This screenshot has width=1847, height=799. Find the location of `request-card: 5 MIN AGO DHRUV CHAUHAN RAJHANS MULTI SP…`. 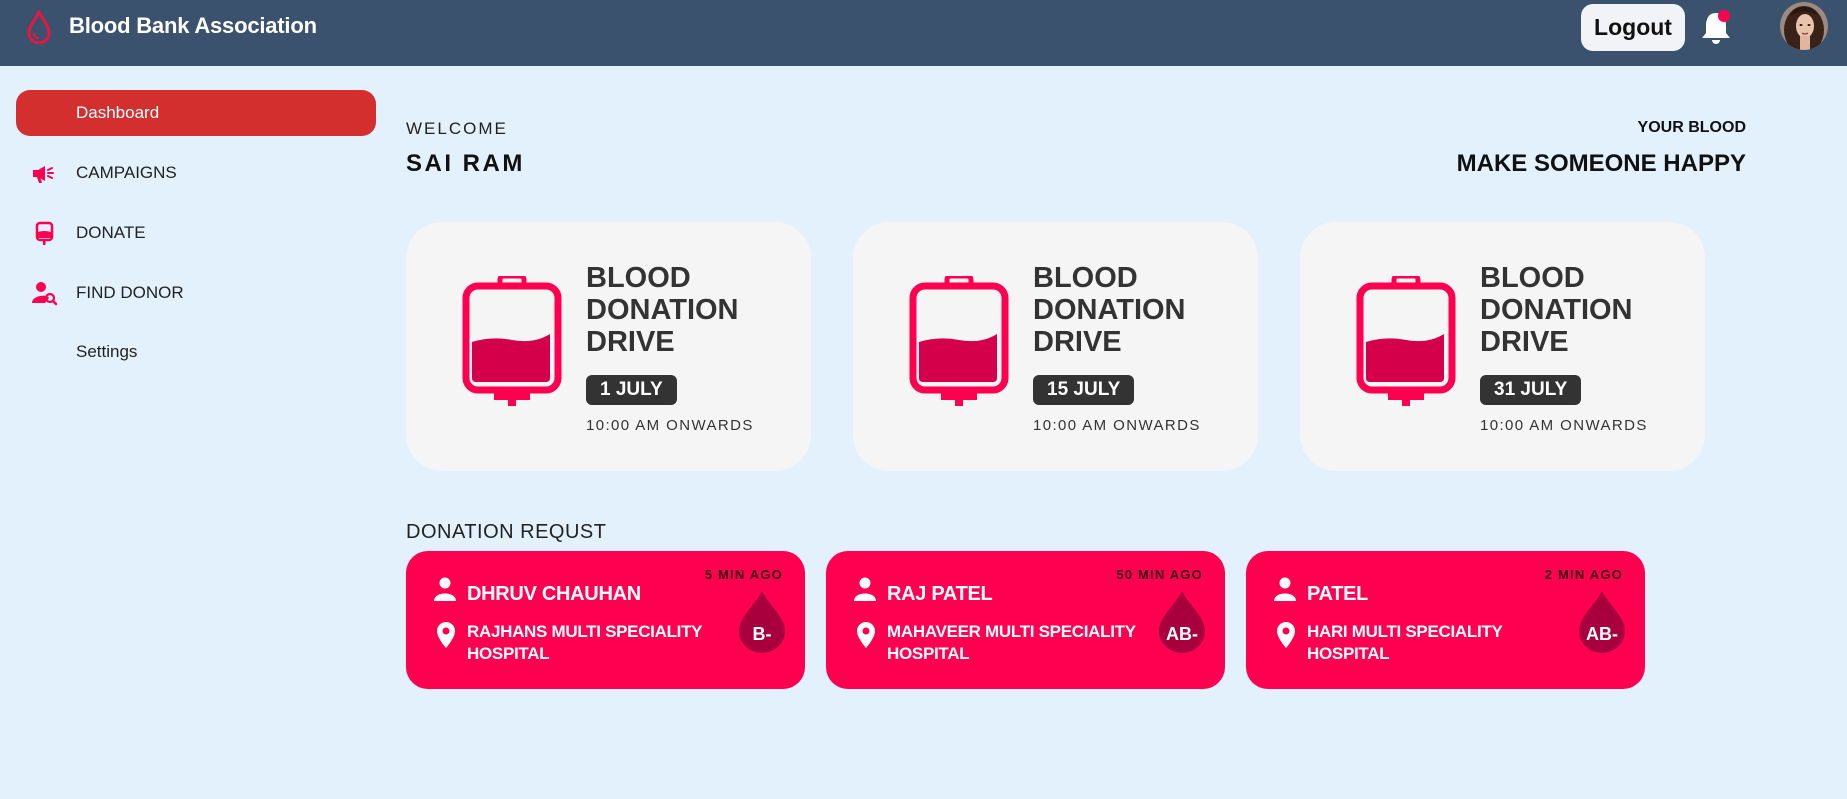

request-card: 5 MIN AGO DHRUV CHAUHAN RAJHANS MULTI SP… is located at coordinates (605, 620).